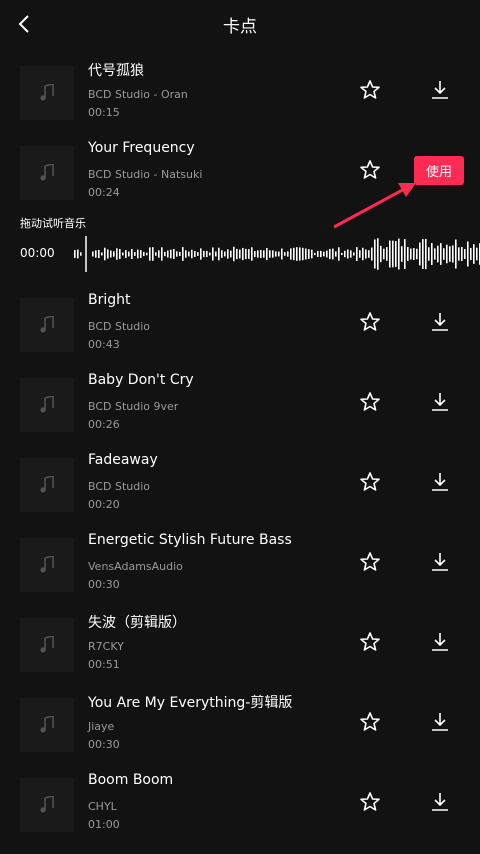 The image size is (480, 854). Describe the element at coordinates (439, 170) in the screenshot. I see `use-button: 使用` at that location.